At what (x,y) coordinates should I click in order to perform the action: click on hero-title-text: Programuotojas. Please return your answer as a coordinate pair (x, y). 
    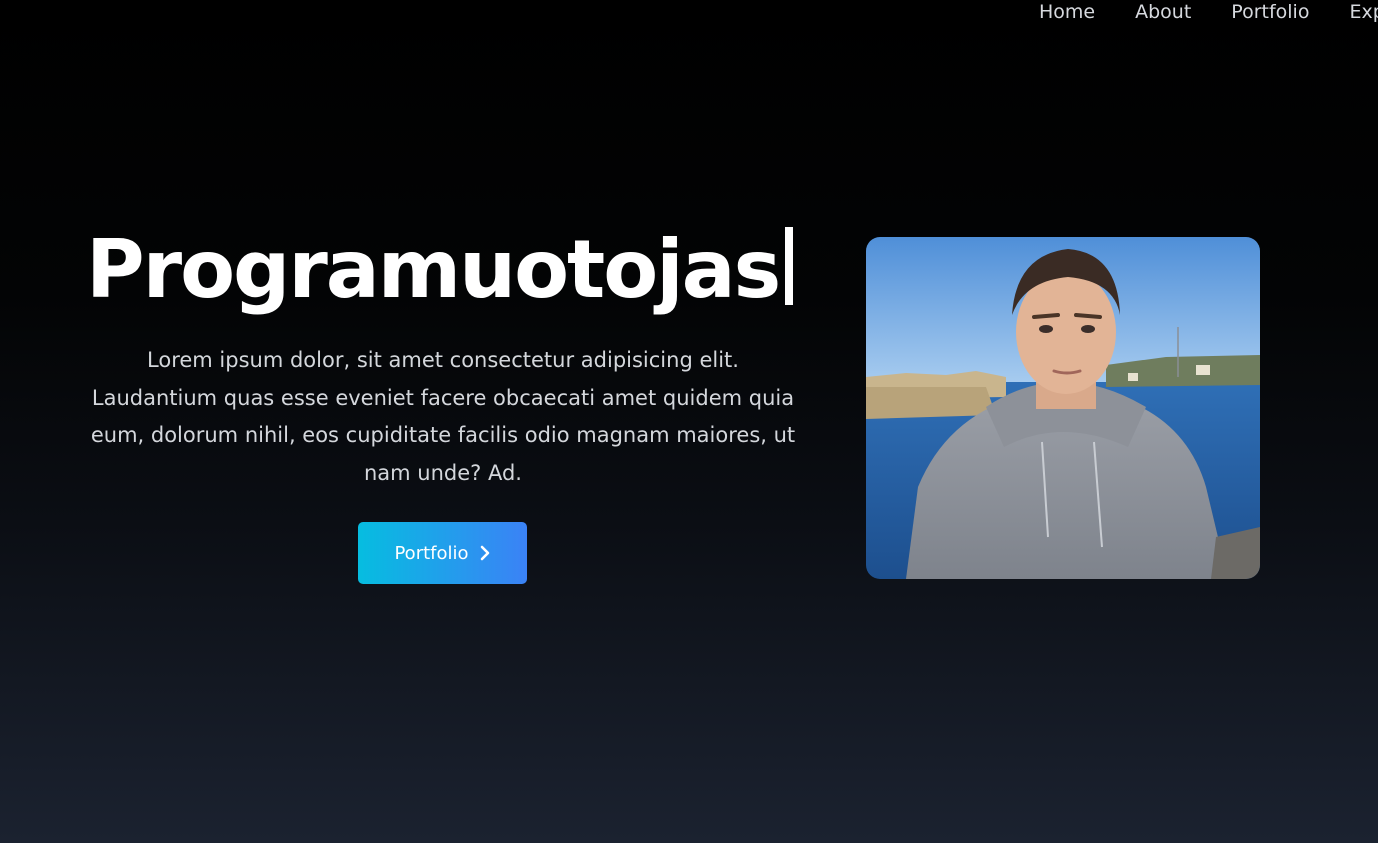
    Looking at the image, I should click on (433, 269).